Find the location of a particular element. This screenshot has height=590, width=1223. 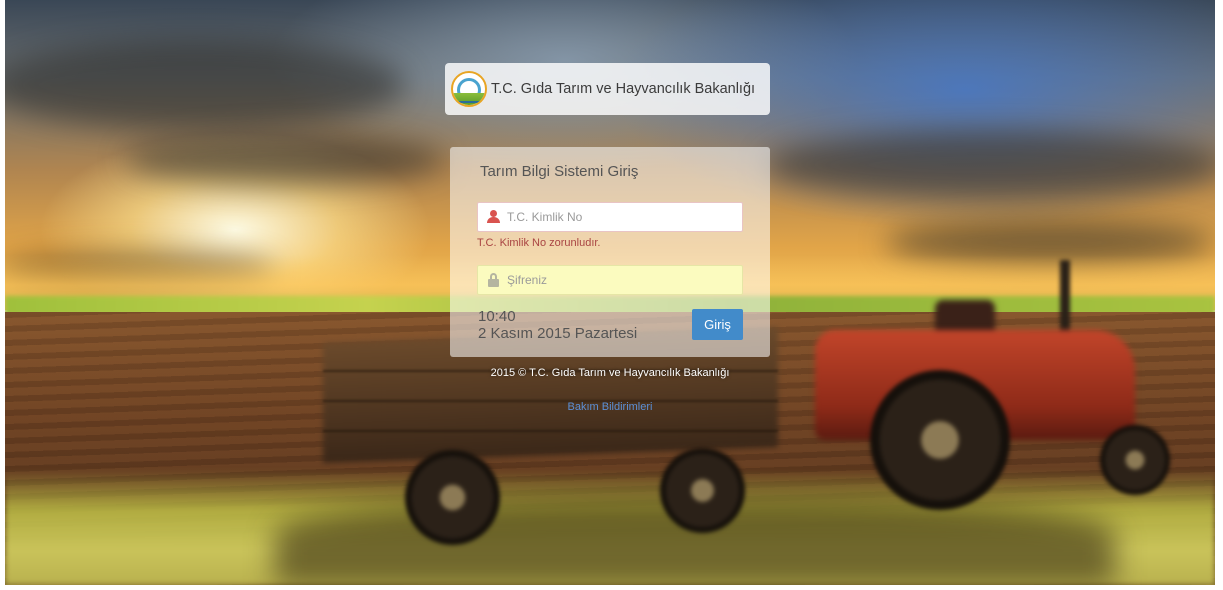

tractor-exhaust is located at coordinates (1065, 300).